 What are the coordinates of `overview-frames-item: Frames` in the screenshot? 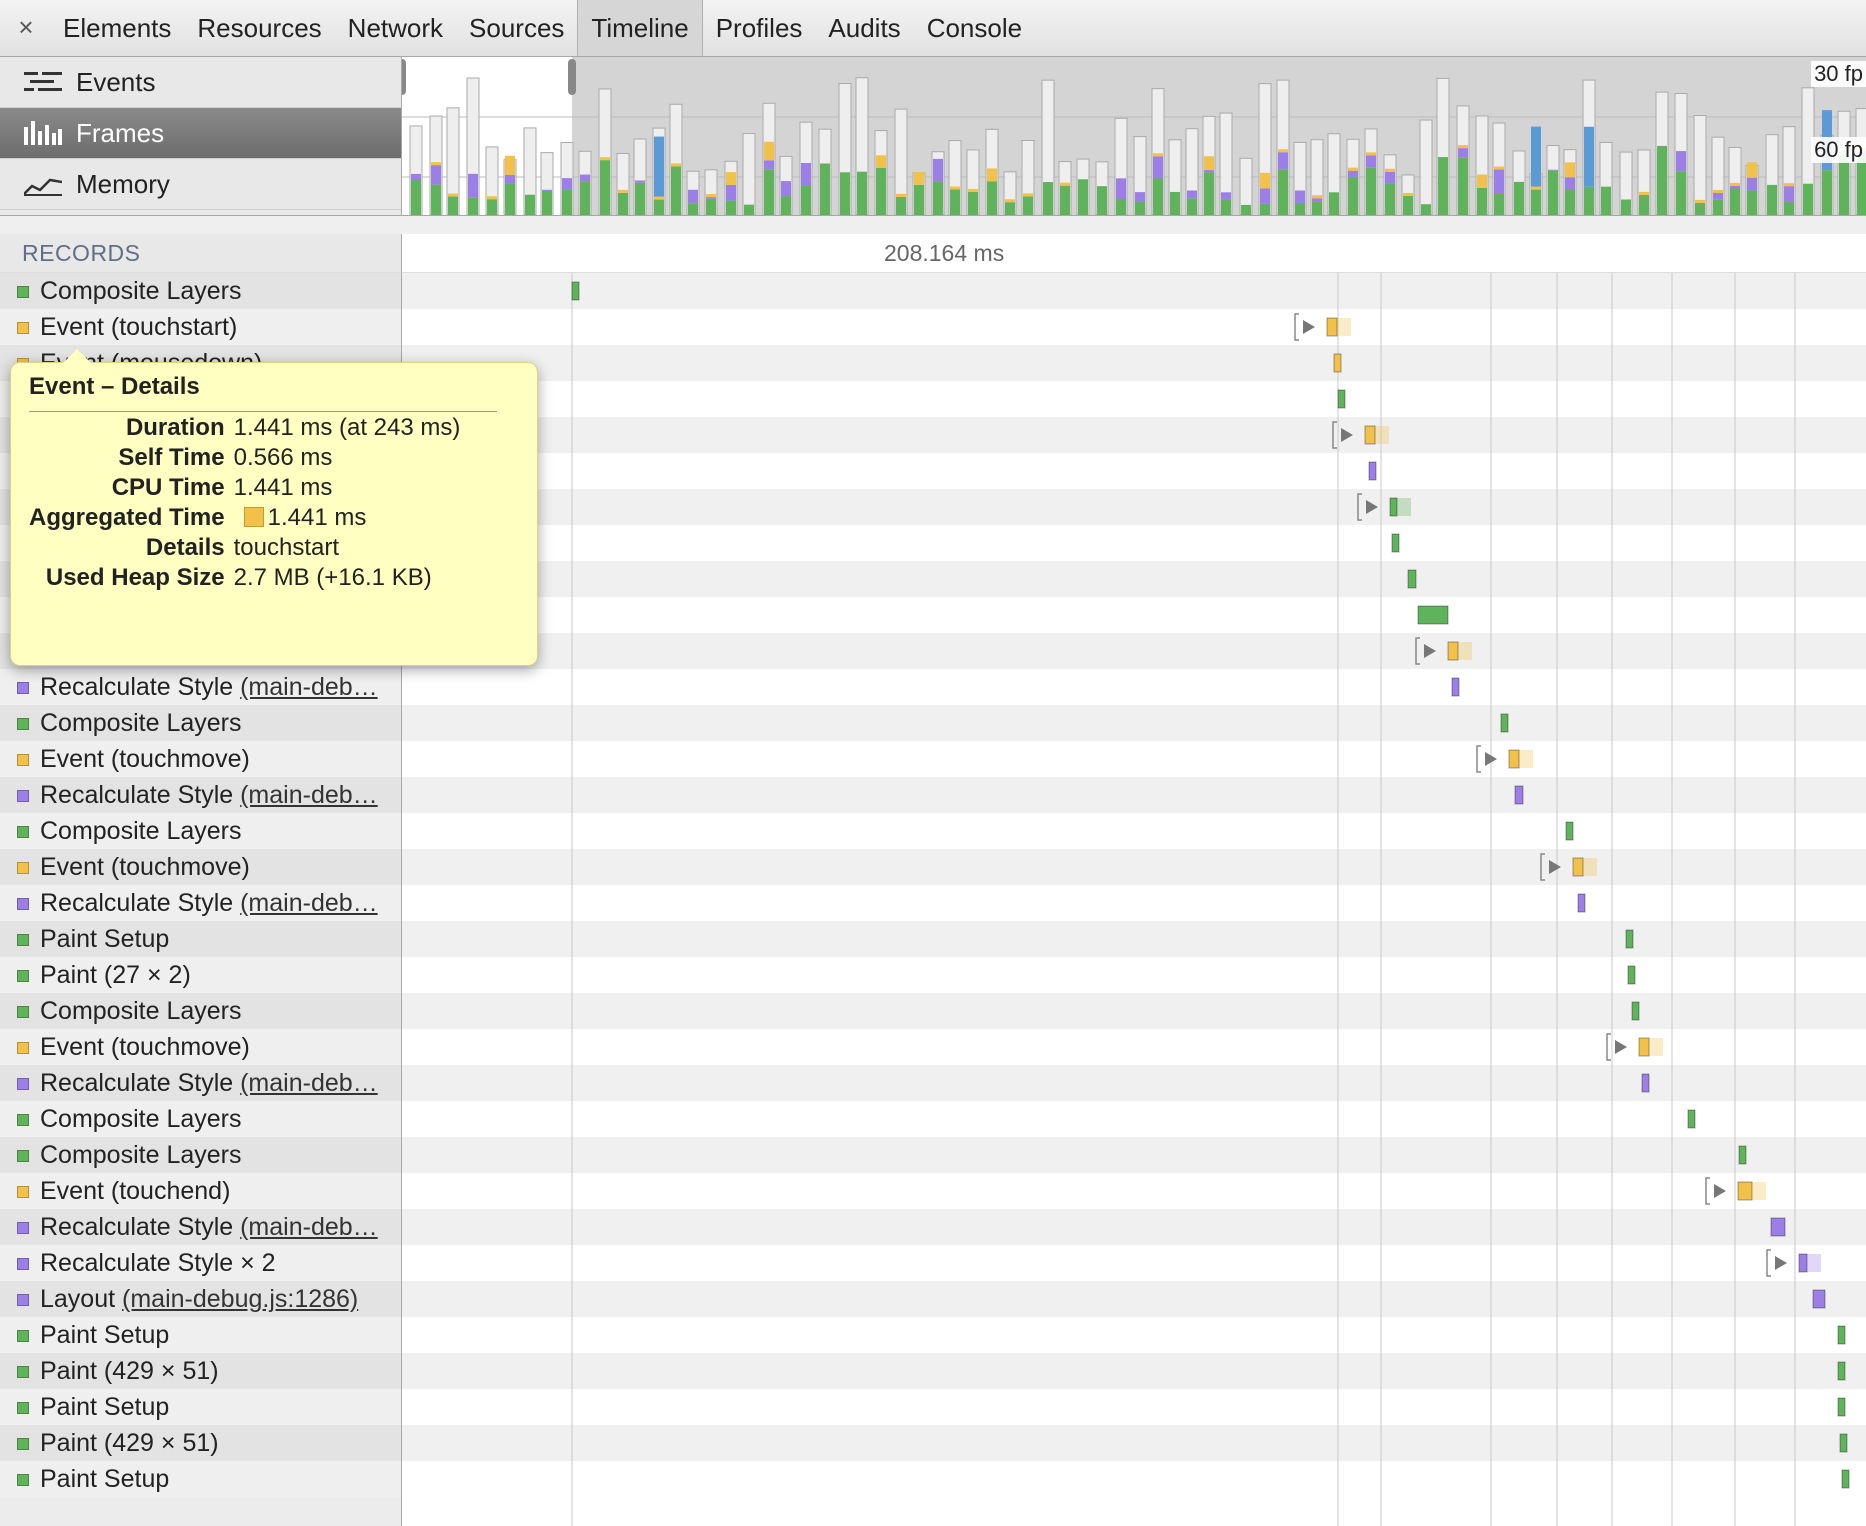 It's located at (200, 133).